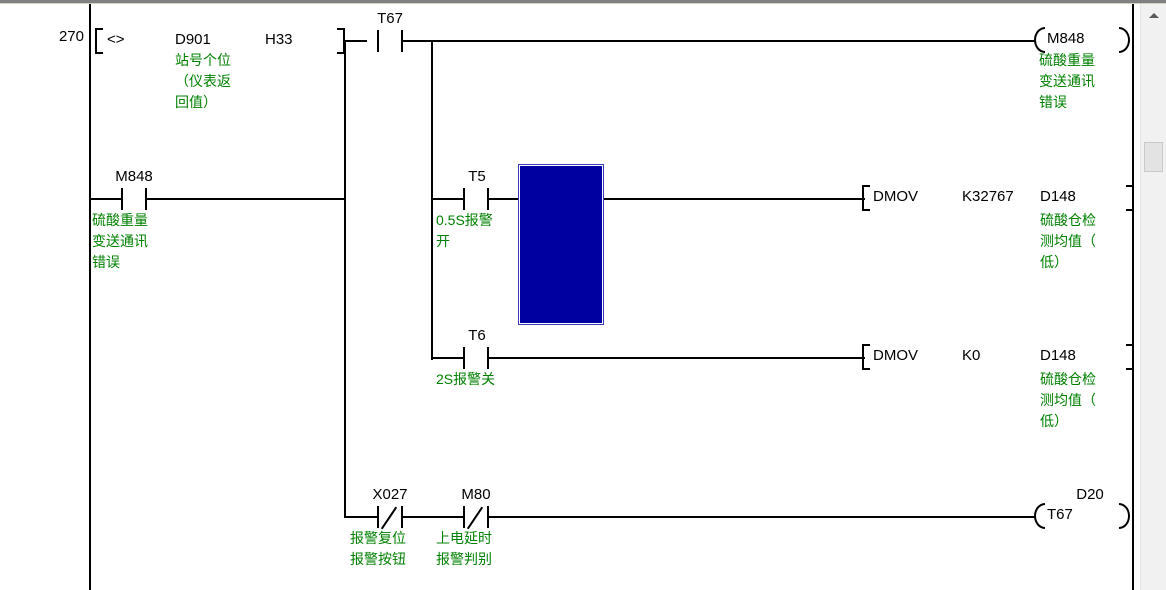 This screenshot has height=590, width=1166. What do you see at coordinates (1068, 241) in the screenshot?
I see `dmov-k32767-dest-comment-line-2: 测均值（` at bounding box center [1068, 241].